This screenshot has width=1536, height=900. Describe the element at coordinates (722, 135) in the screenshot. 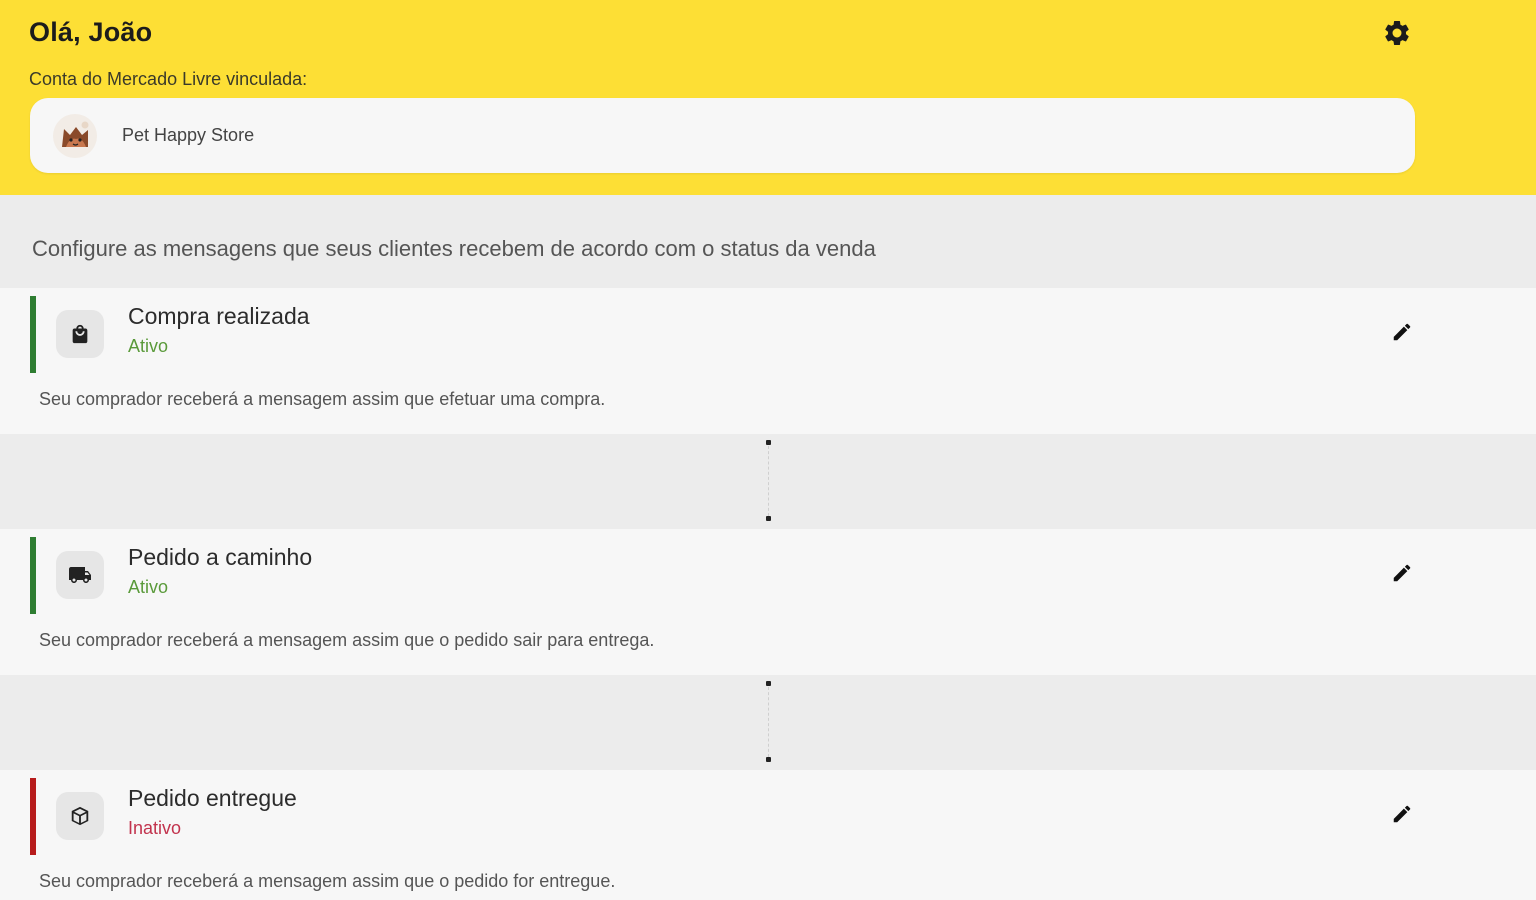

I see `linked-account-card: Pet Happy Store` at that location.